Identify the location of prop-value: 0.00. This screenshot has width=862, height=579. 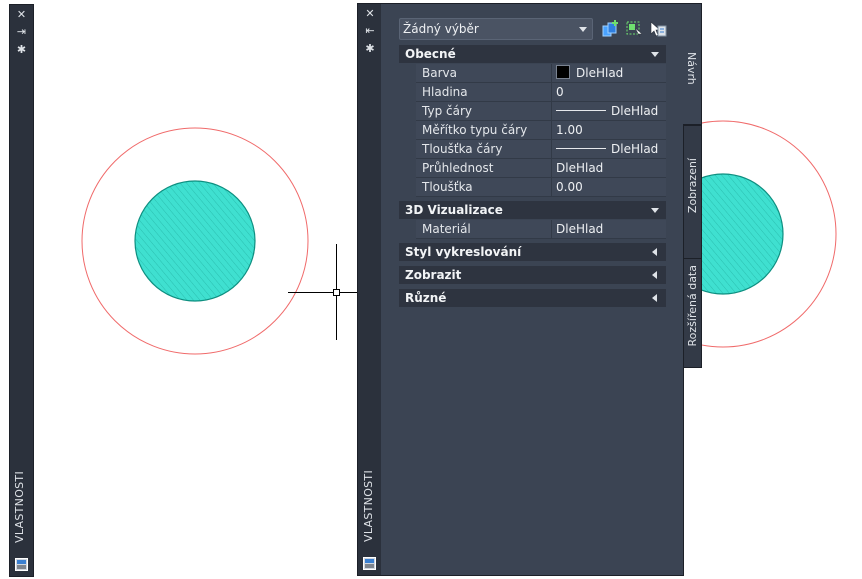
(609, 187).